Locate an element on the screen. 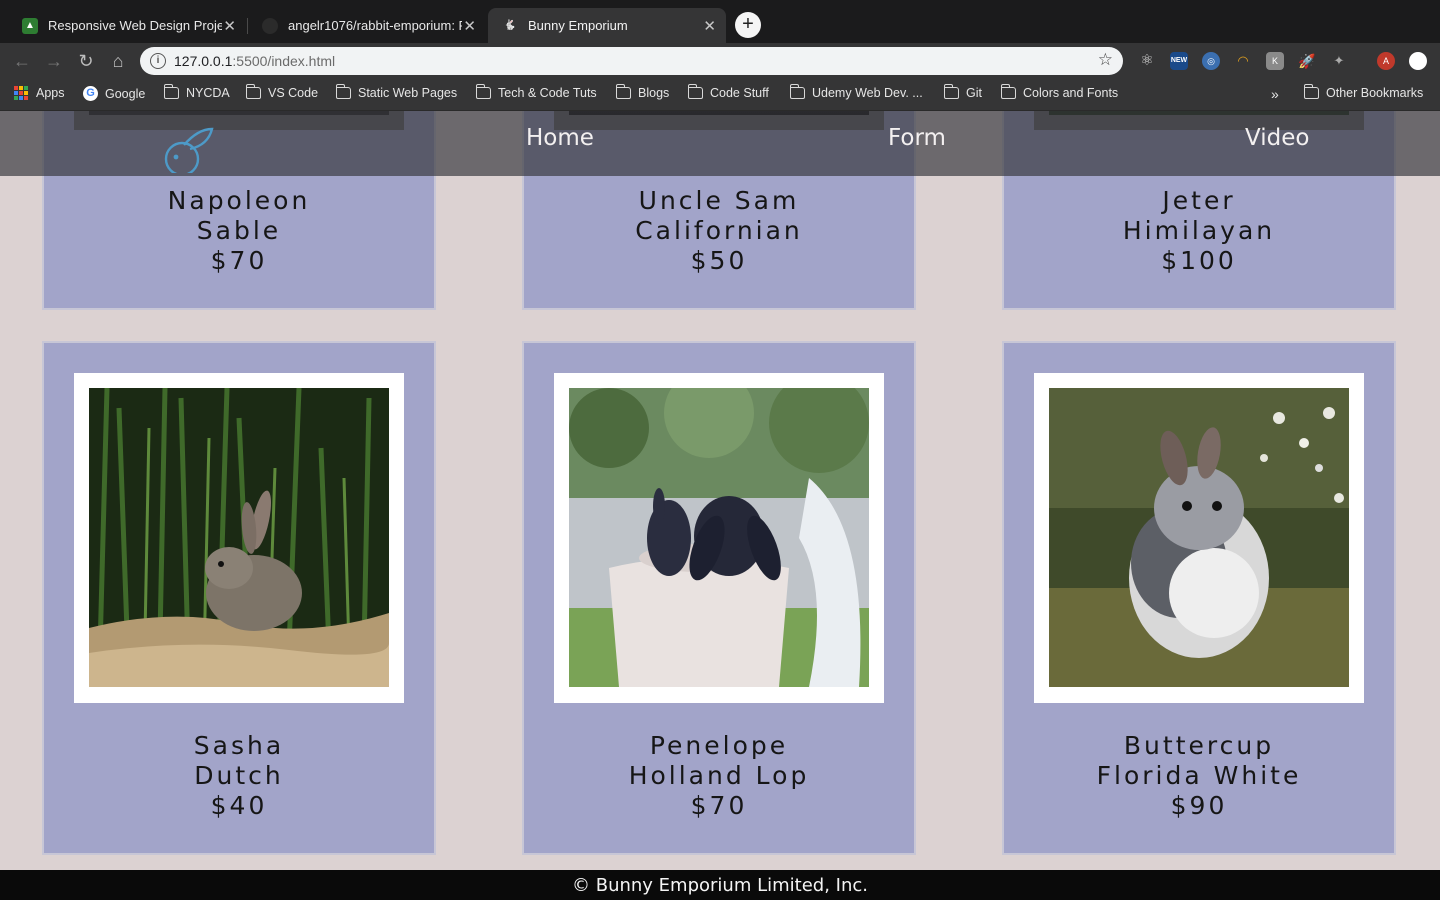 The width and height of the screenshot is (1440, 900). rabbit-name: Buttercup is located at coordinates (1199, 745).